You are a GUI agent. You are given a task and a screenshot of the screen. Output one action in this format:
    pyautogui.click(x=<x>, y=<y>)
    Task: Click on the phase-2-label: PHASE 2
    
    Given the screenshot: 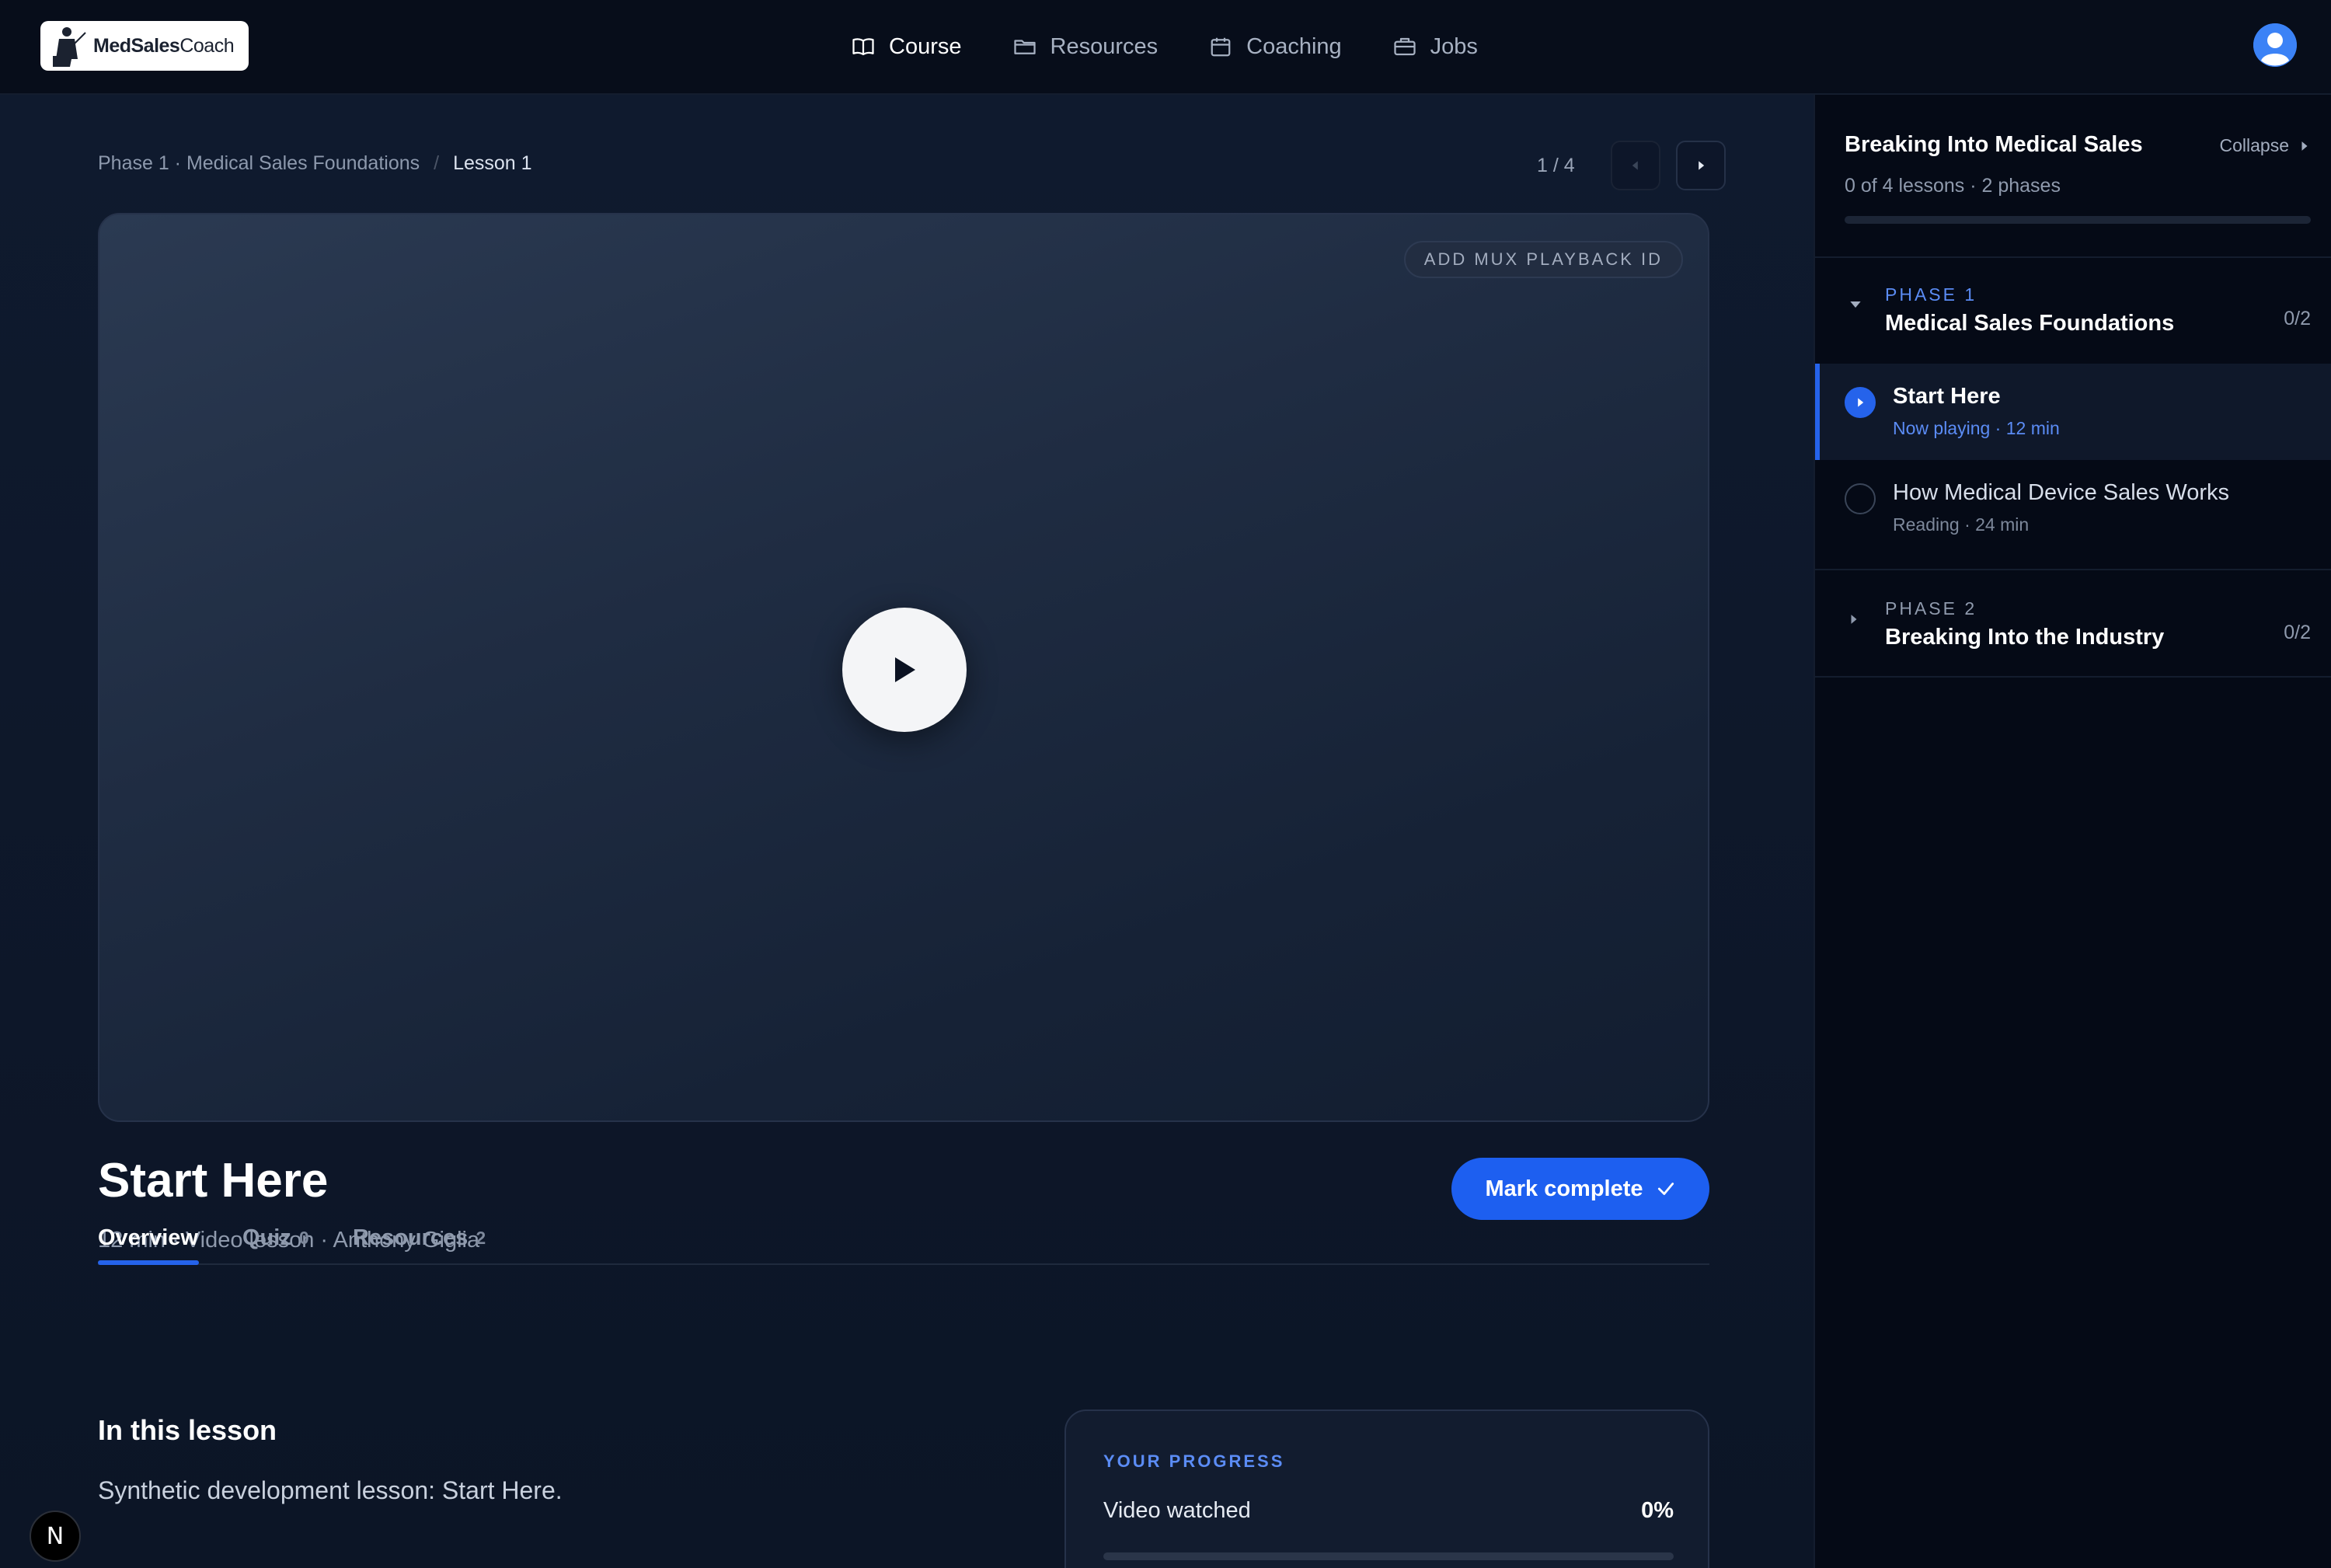 What is the action you would take?
    pyautogui.click(x=1931, y=608)
    